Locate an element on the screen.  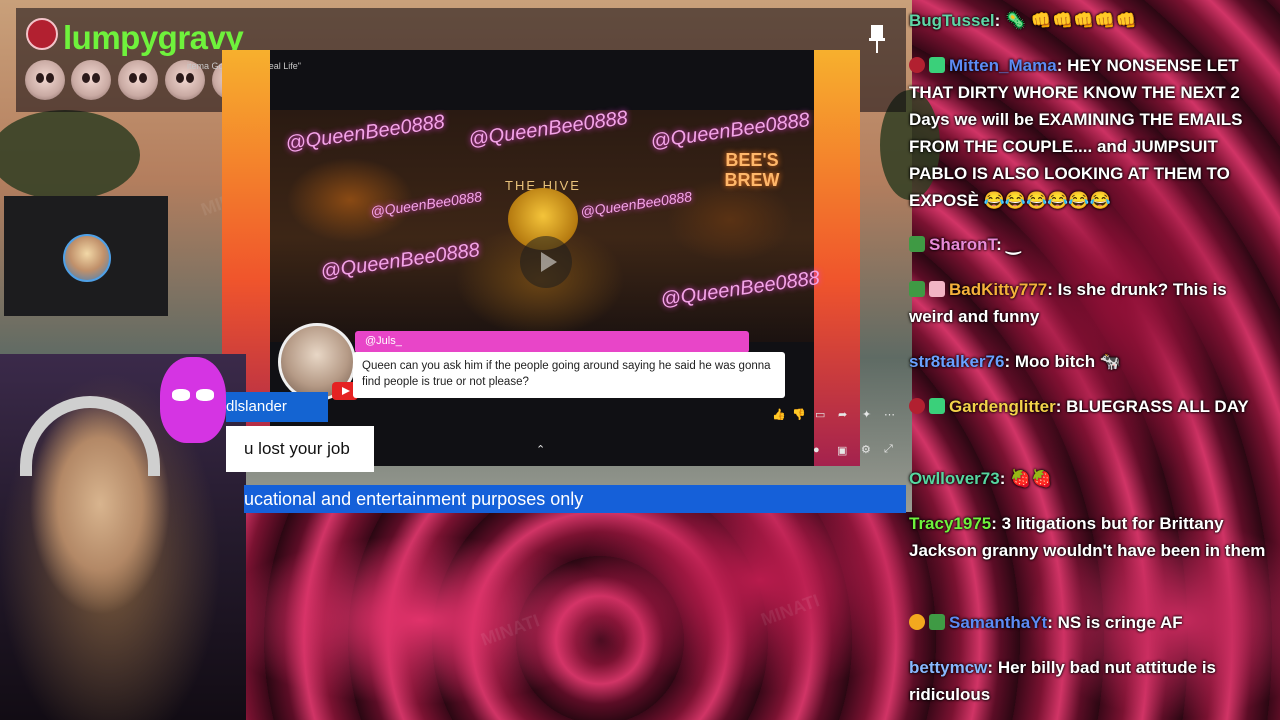
share-icon: ➦ is located at coordinates (842, 414).